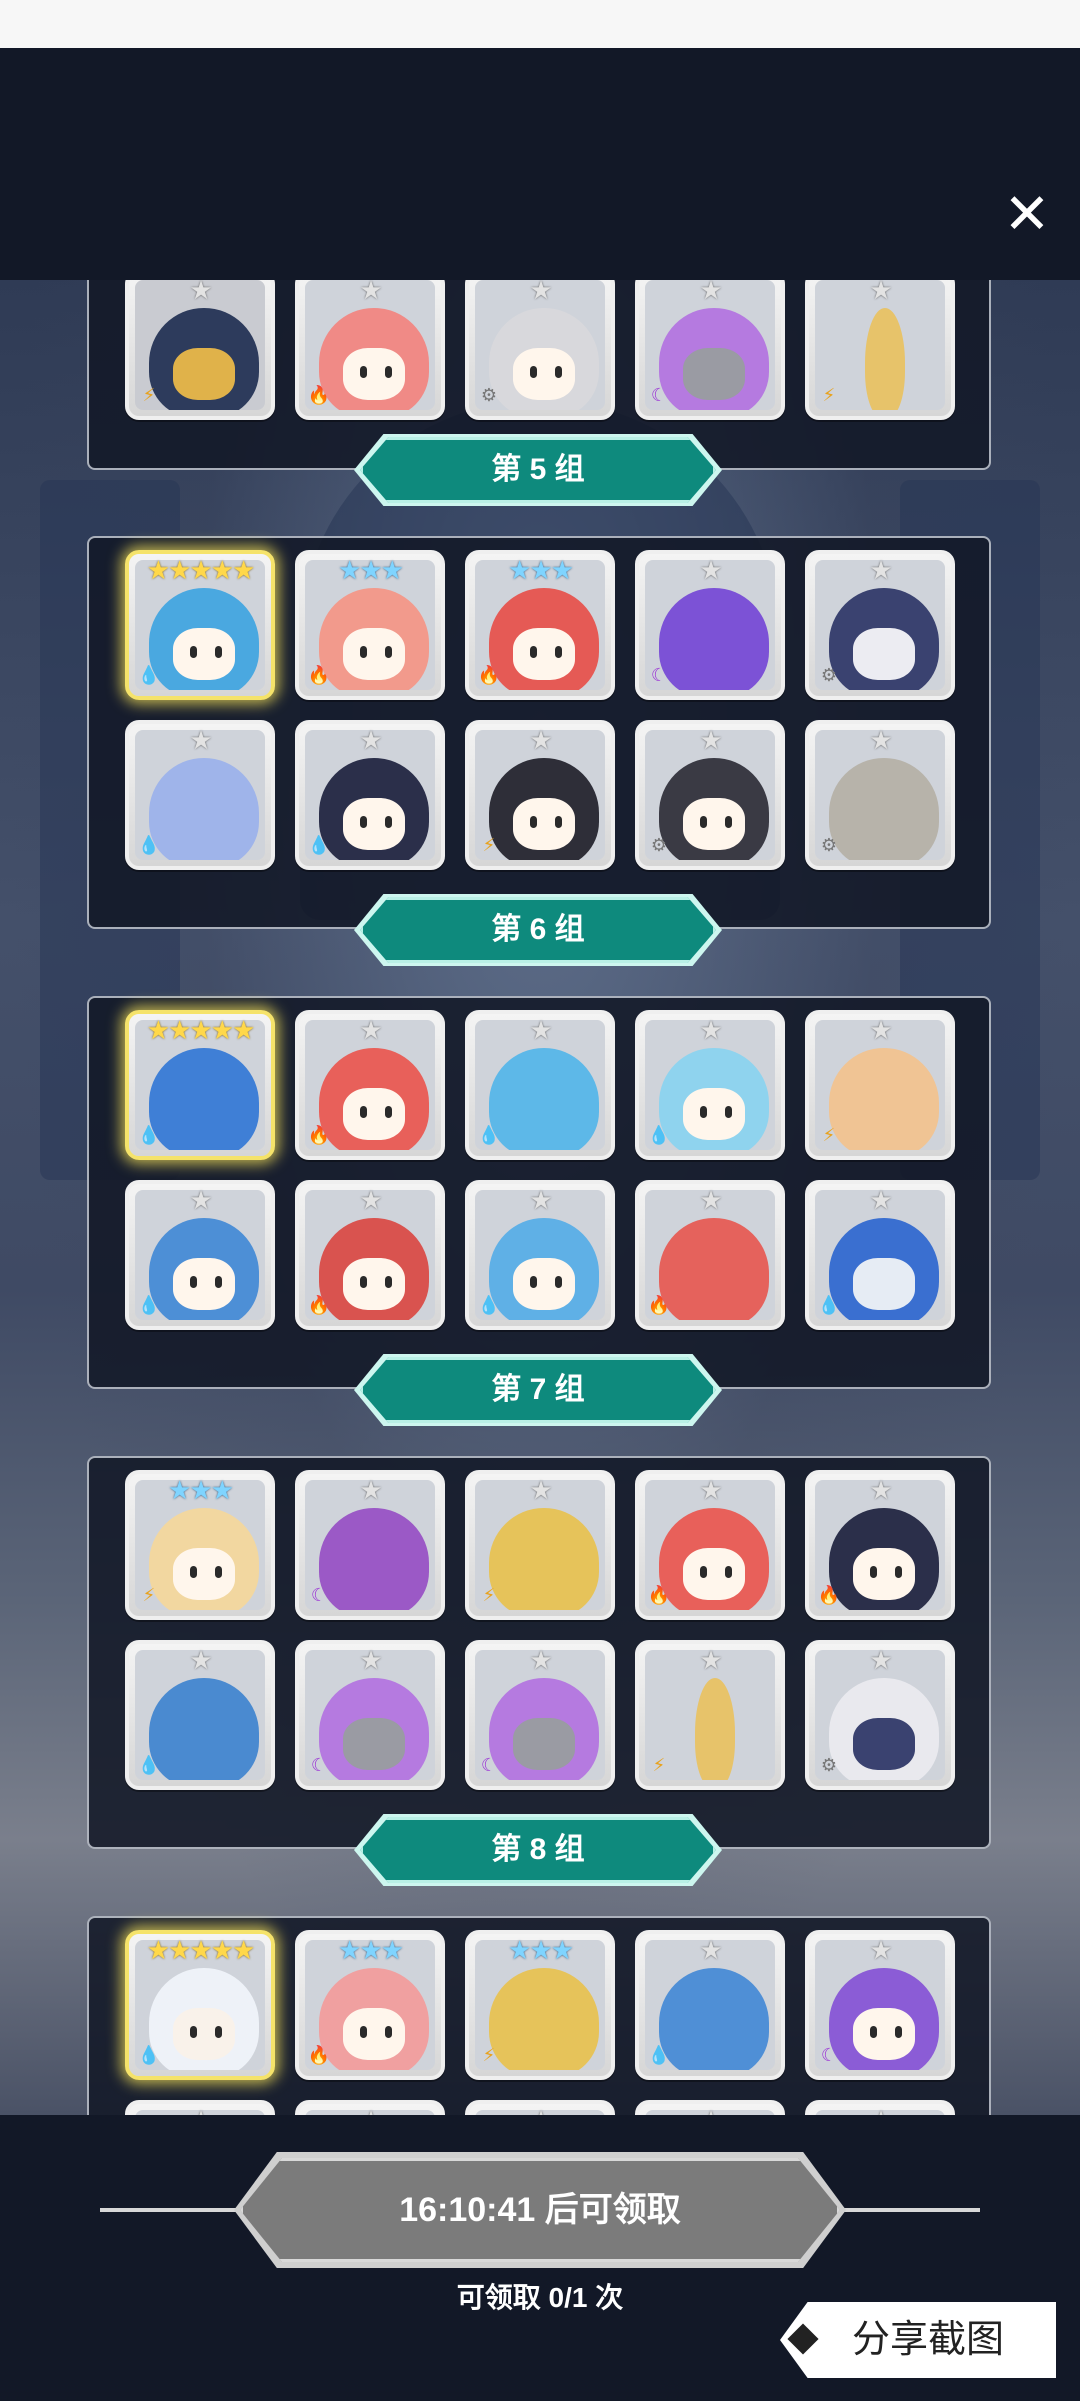 The image size is (1080, 2401). I want to click on top-overlay, so click(540, 164).